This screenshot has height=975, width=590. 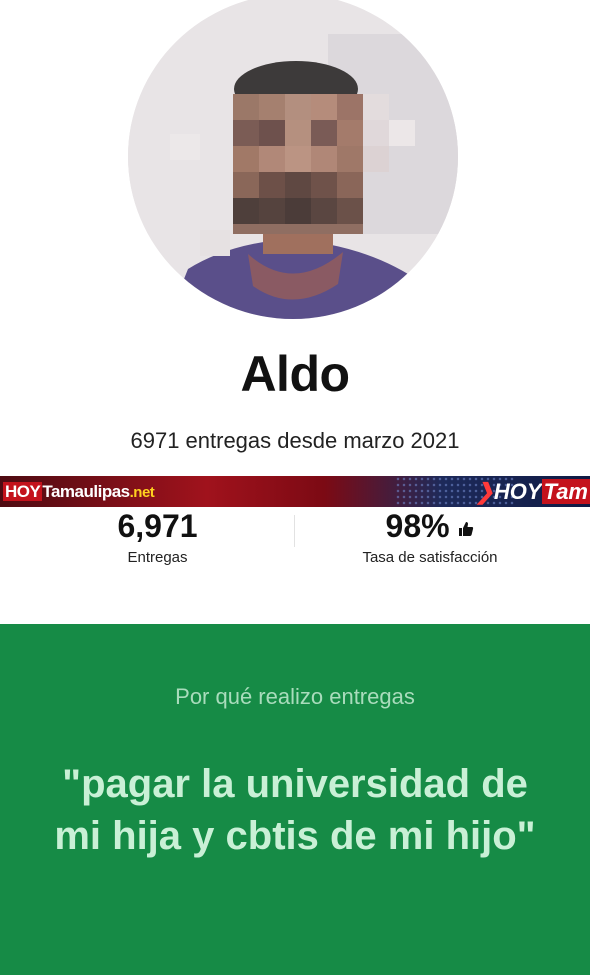 What do you see at coordinates (417, 526) in the screenshot?
I see `satisfaction-value: 98%` at bounding box center [417, 526].